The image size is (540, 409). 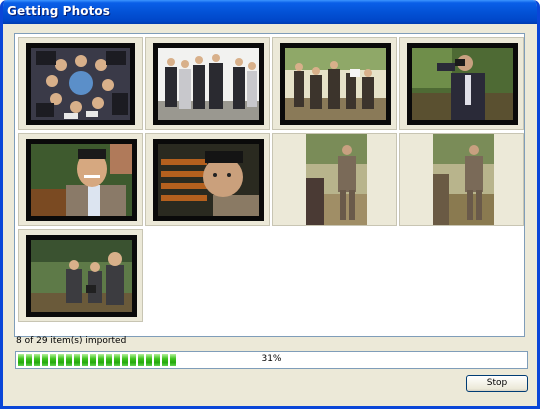 I want to click on photo-thumbnail-group-standing, so click(x=208, y=84).